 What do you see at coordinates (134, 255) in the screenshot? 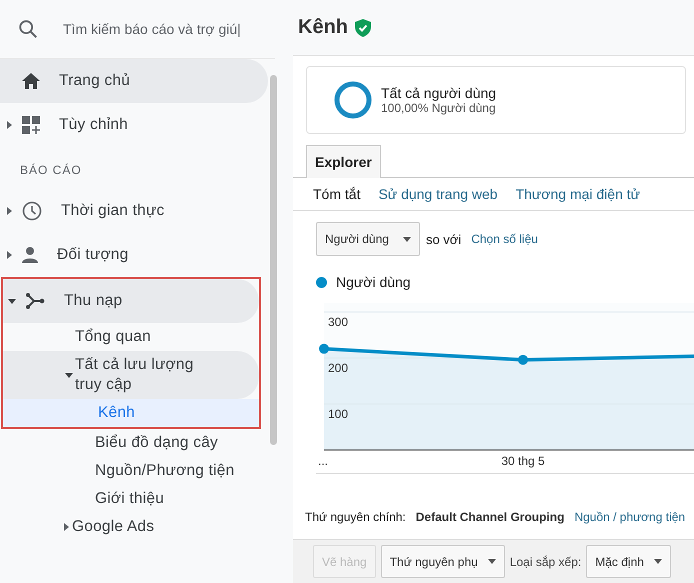
I see `nav-item: Đối tượng` at bounding box center [134, 255].